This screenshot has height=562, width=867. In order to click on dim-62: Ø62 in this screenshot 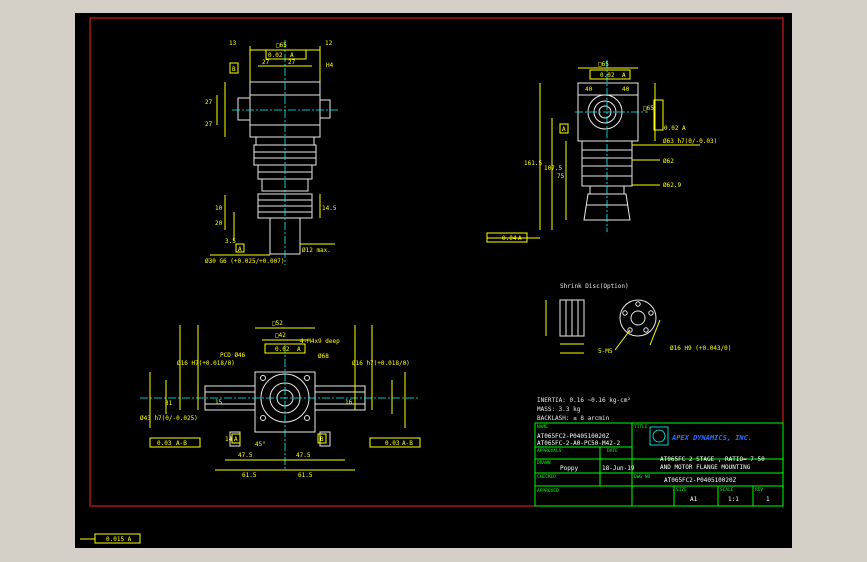, I will do `click(668, 161)`.